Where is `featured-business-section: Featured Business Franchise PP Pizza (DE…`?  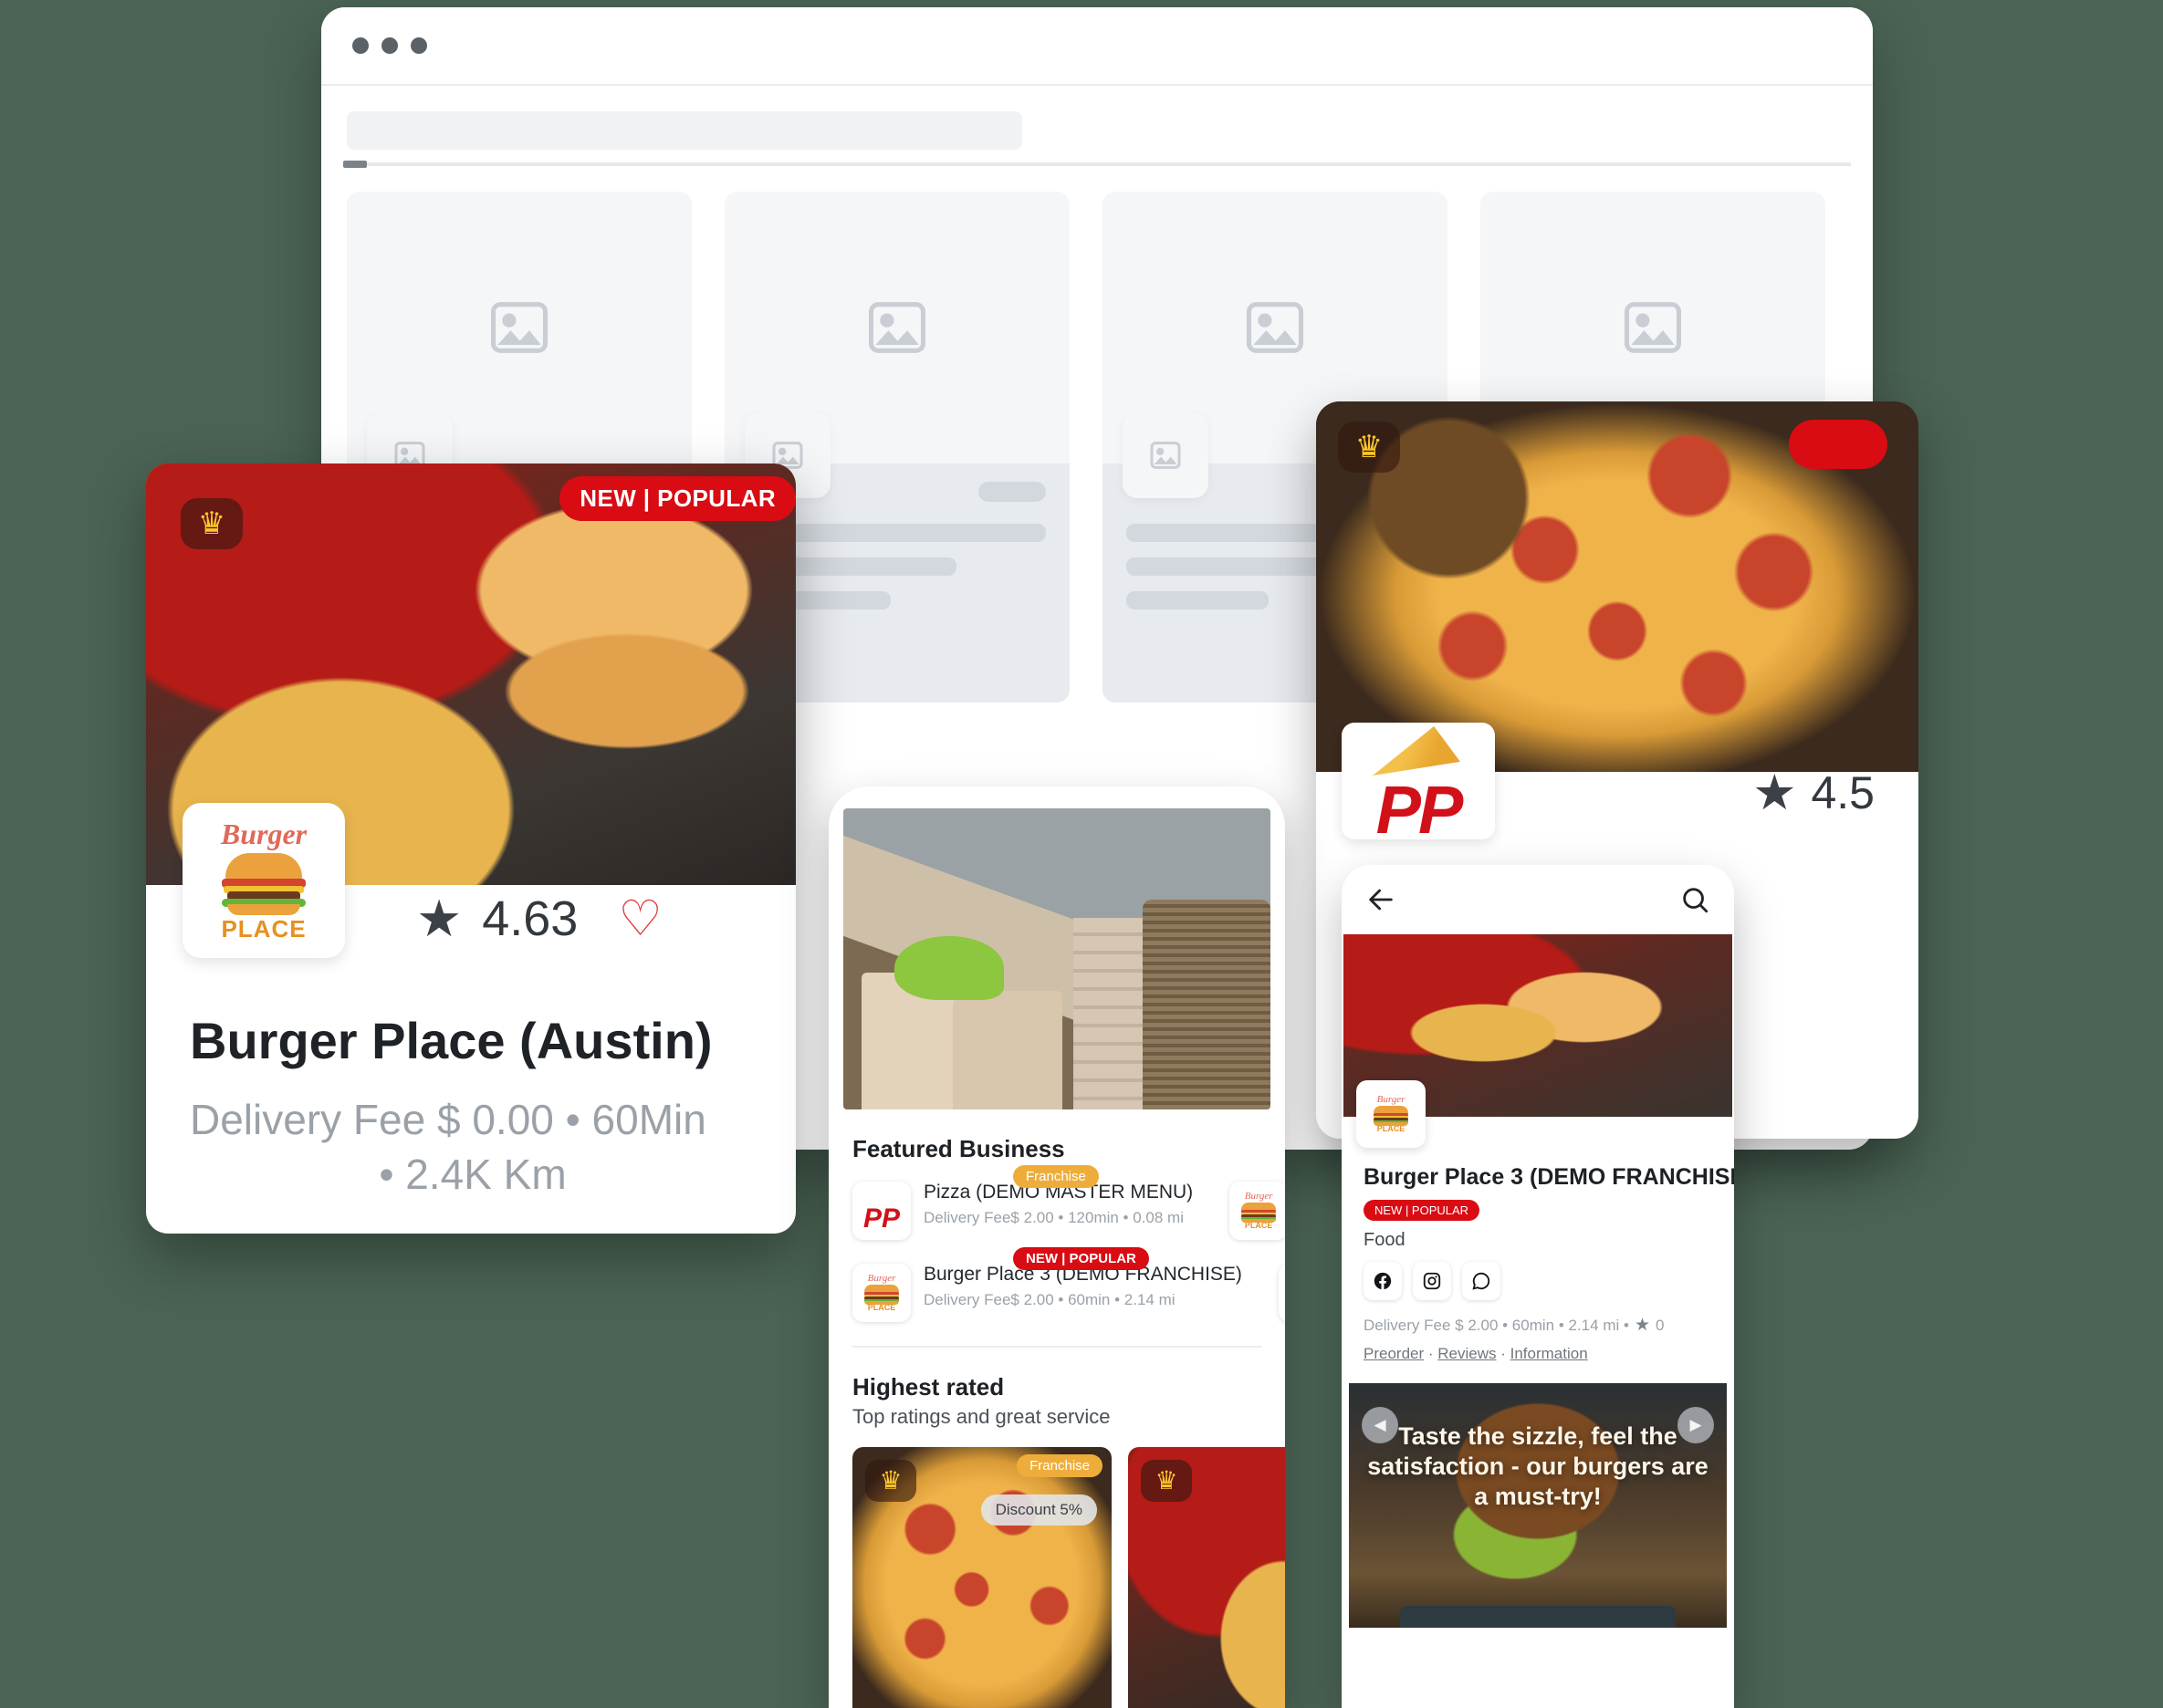 featured-business-section: Featured Business Franchise PP Pizza (DE… is located at coordinates (1057, 1215).